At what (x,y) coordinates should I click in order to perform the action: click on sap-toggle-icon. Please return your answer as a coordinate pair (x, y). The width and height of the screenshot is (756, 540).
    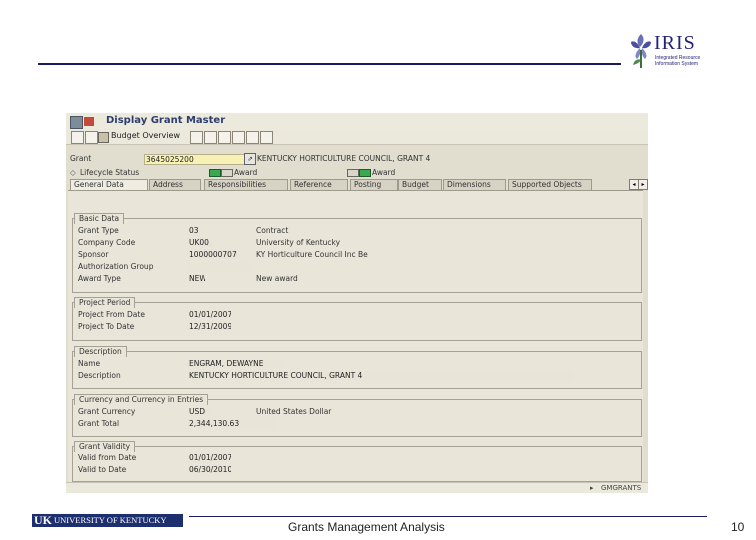
    Looking at the image, I should click on (89, 121).